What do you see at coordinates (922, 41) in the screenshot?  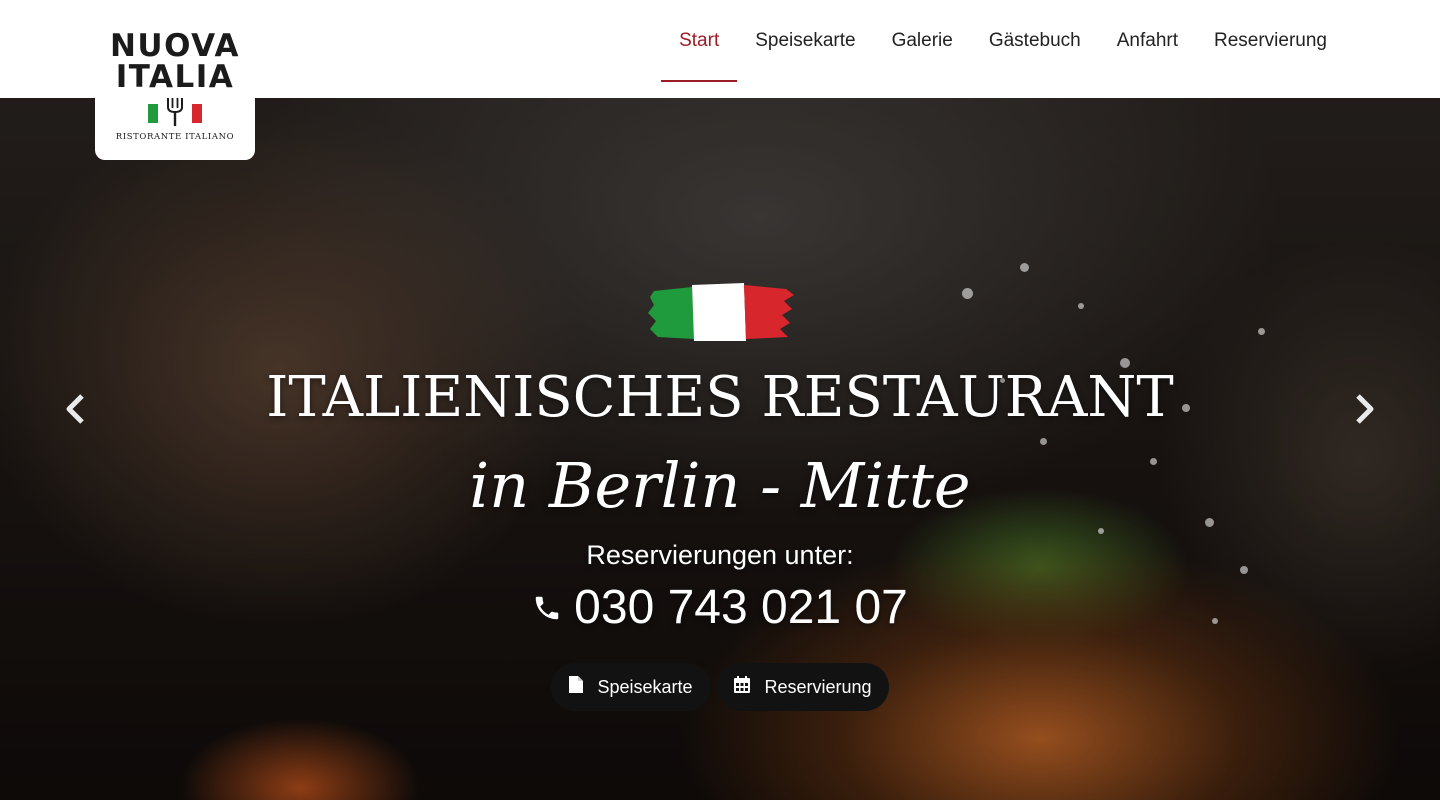 I see `nav-item-galerie: Galerie` at bounding box center [922, 41].